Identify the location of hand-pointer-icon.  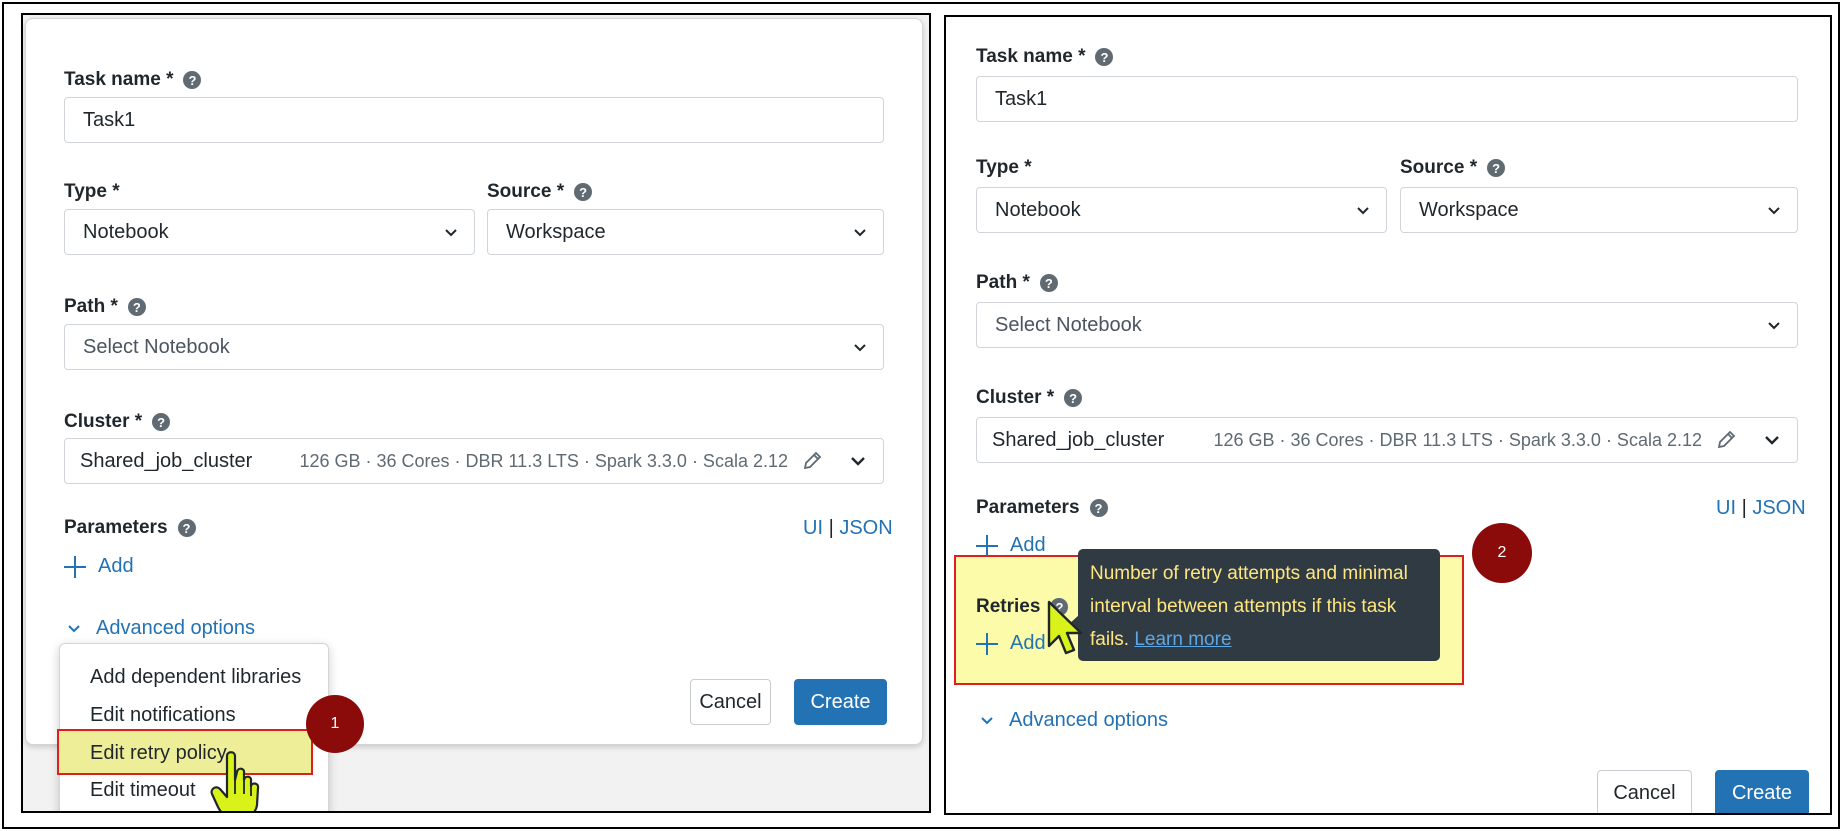
(235, 781).